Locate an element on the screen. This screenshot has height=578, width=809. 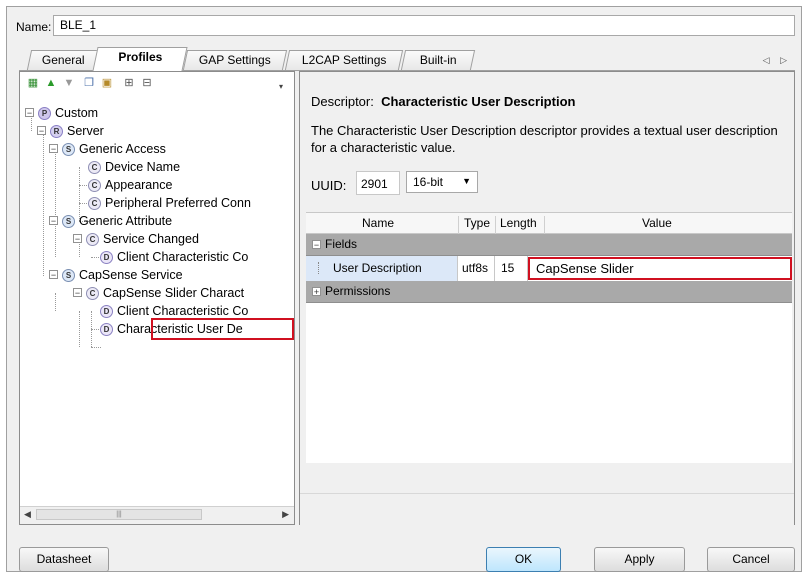
descriptor-info-bar is located at coordinates (547, 509).